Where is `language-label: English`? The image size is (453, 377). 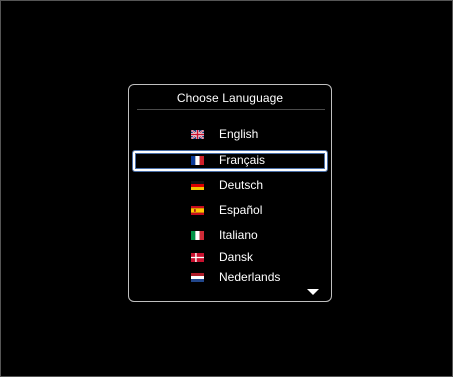
language-label: English is located at coordinates (239, 134).